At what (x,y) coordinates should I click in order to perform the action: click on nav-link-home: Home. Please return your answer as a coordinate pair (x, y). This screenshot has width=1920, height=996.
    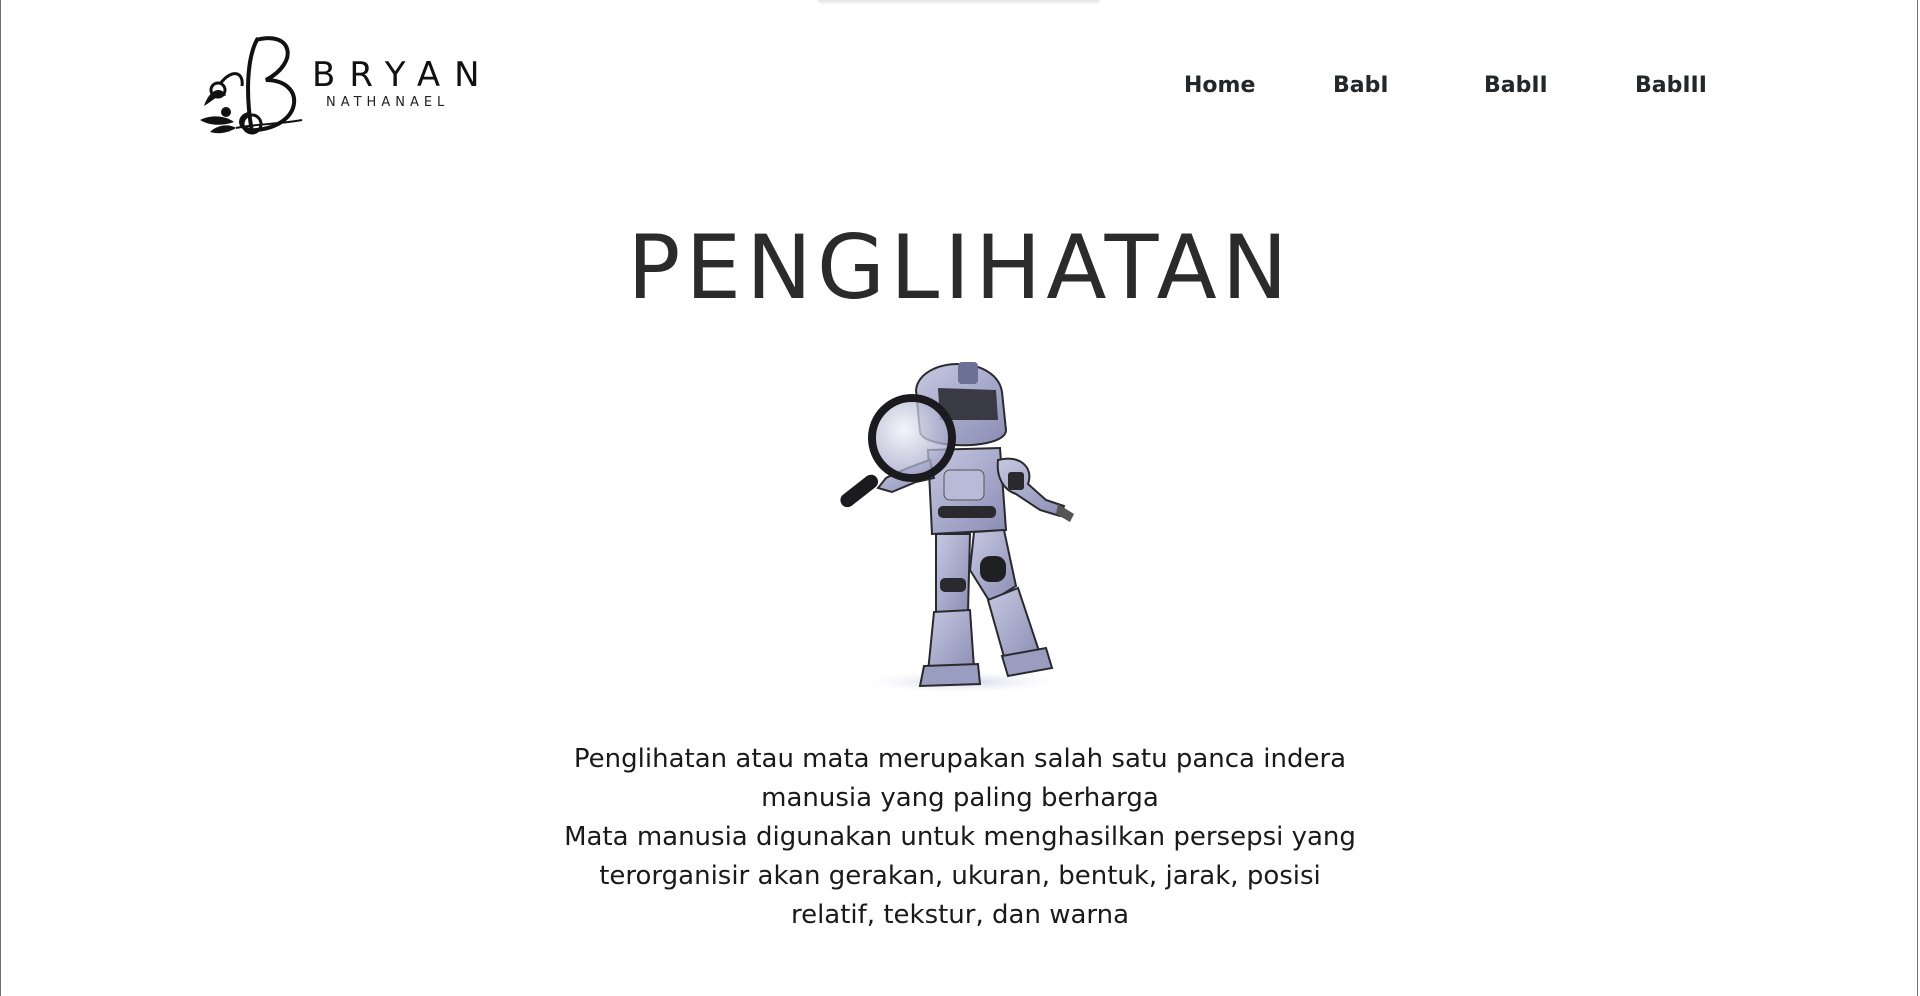
    Looking at the image, I should click on (1219, 86).